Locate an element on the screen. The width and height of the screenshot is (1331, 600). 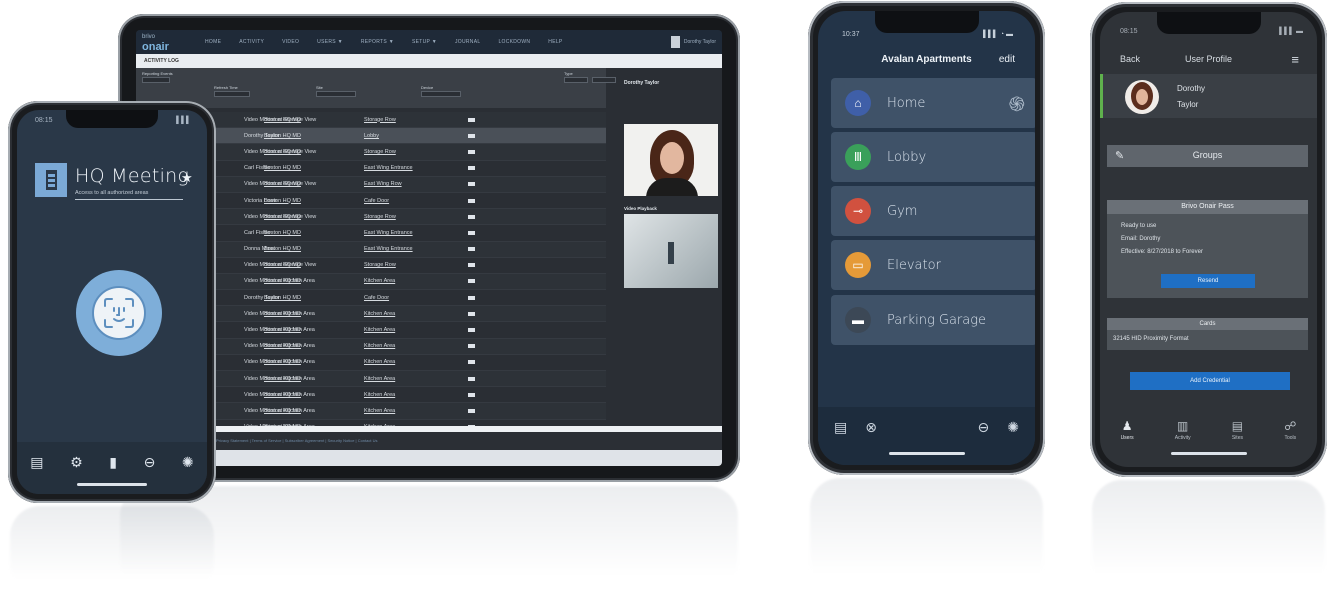
user-menu: Dorothy Taylor is located at coordinates (693, 42).